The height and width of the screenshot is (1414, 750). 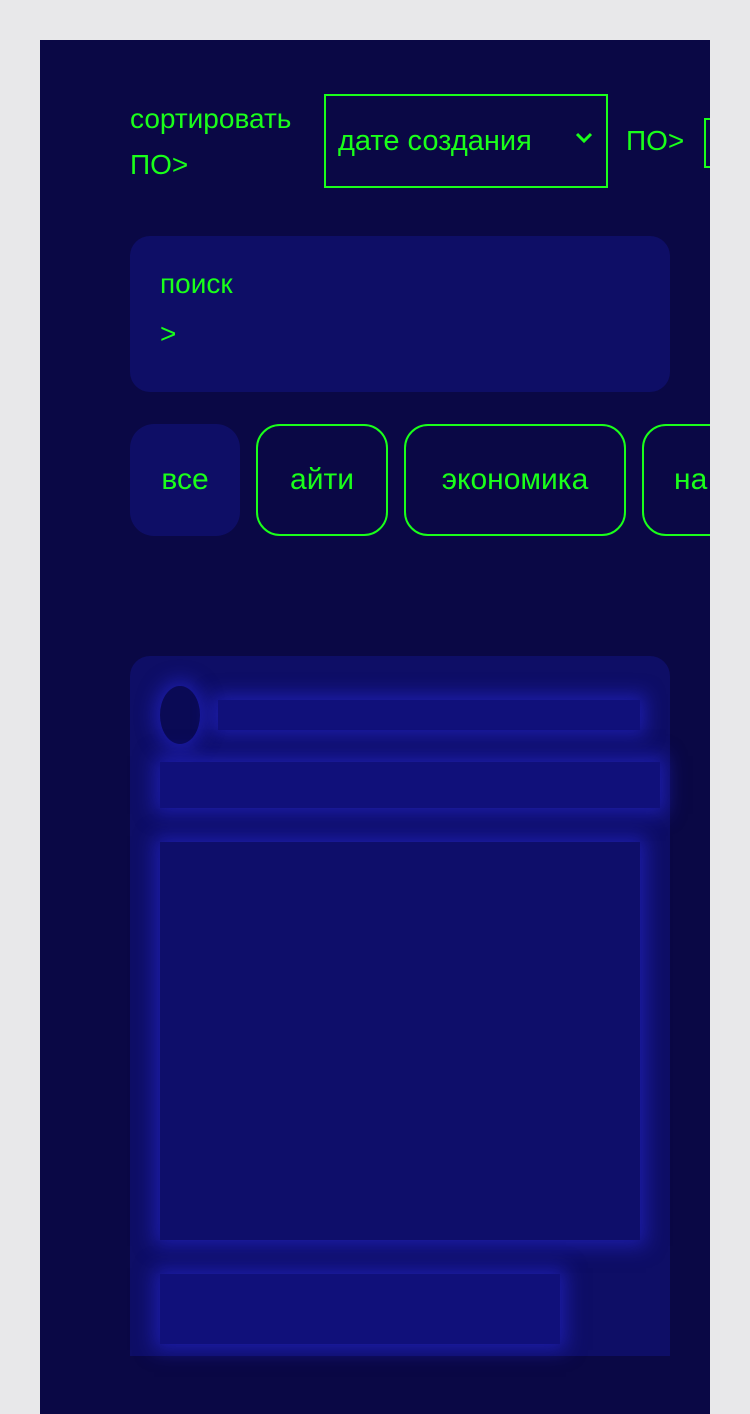 I want to click on sort-order-select, so click(x=707, y=143).